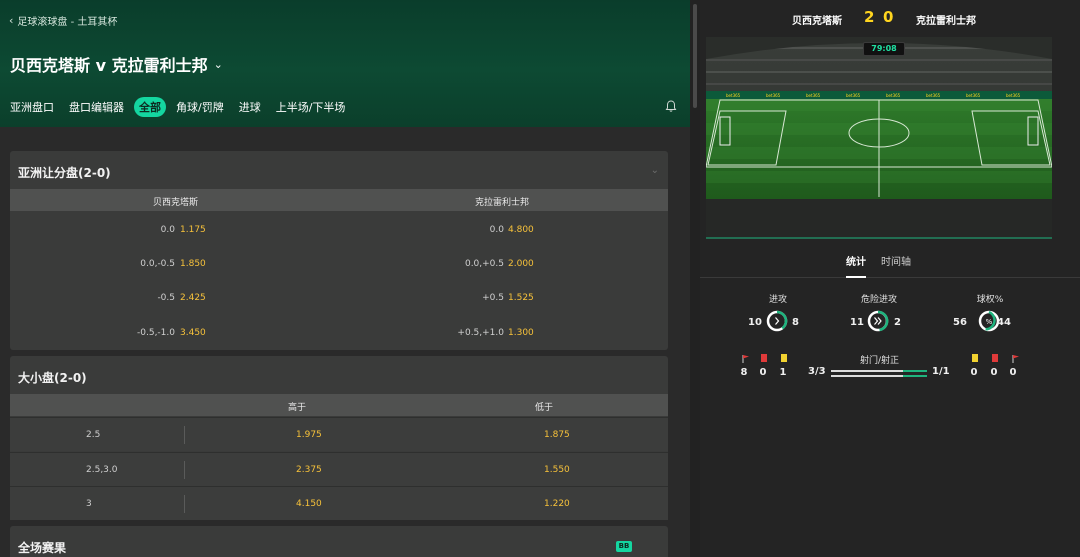  I want to click on line-value: 2.5,3.0, so click(102, 470).